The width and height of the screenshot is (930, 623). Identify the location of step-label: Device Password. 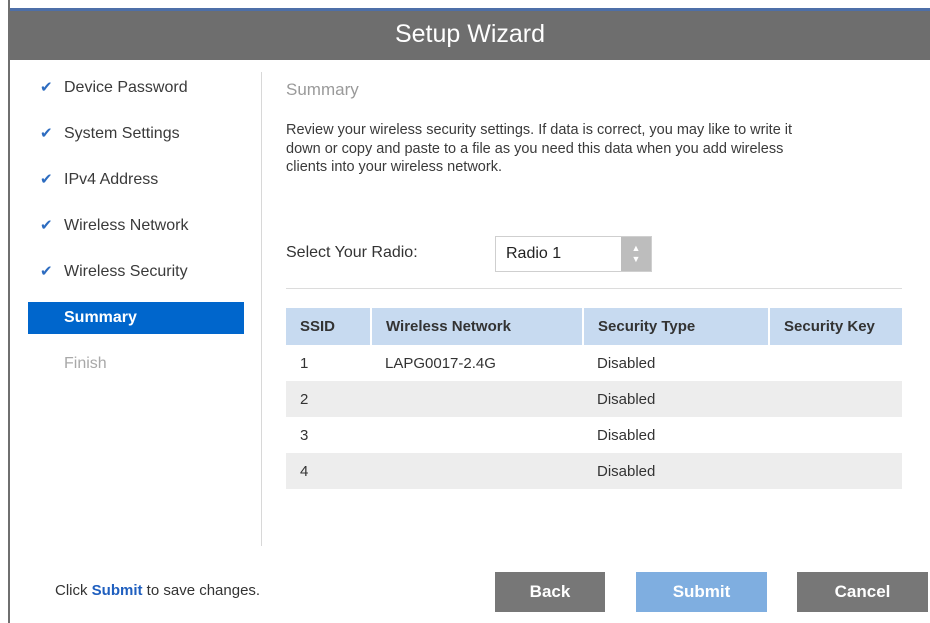
(126, 87).